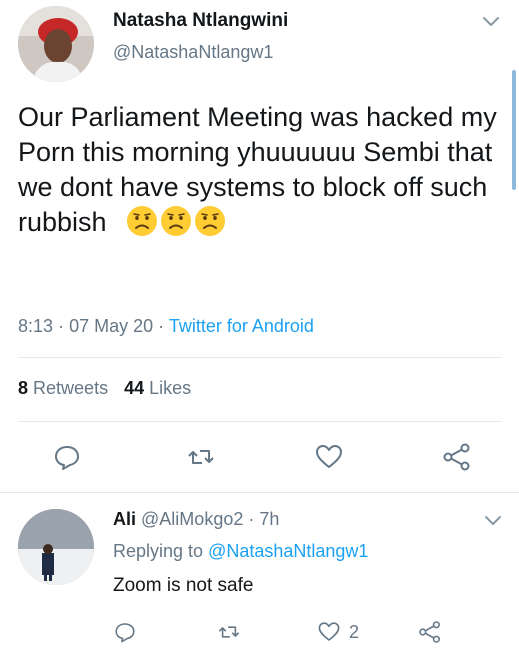 The image size is (519, 651). I want to click on display-name: Natasha Ntlangwini, so click(200, 21).